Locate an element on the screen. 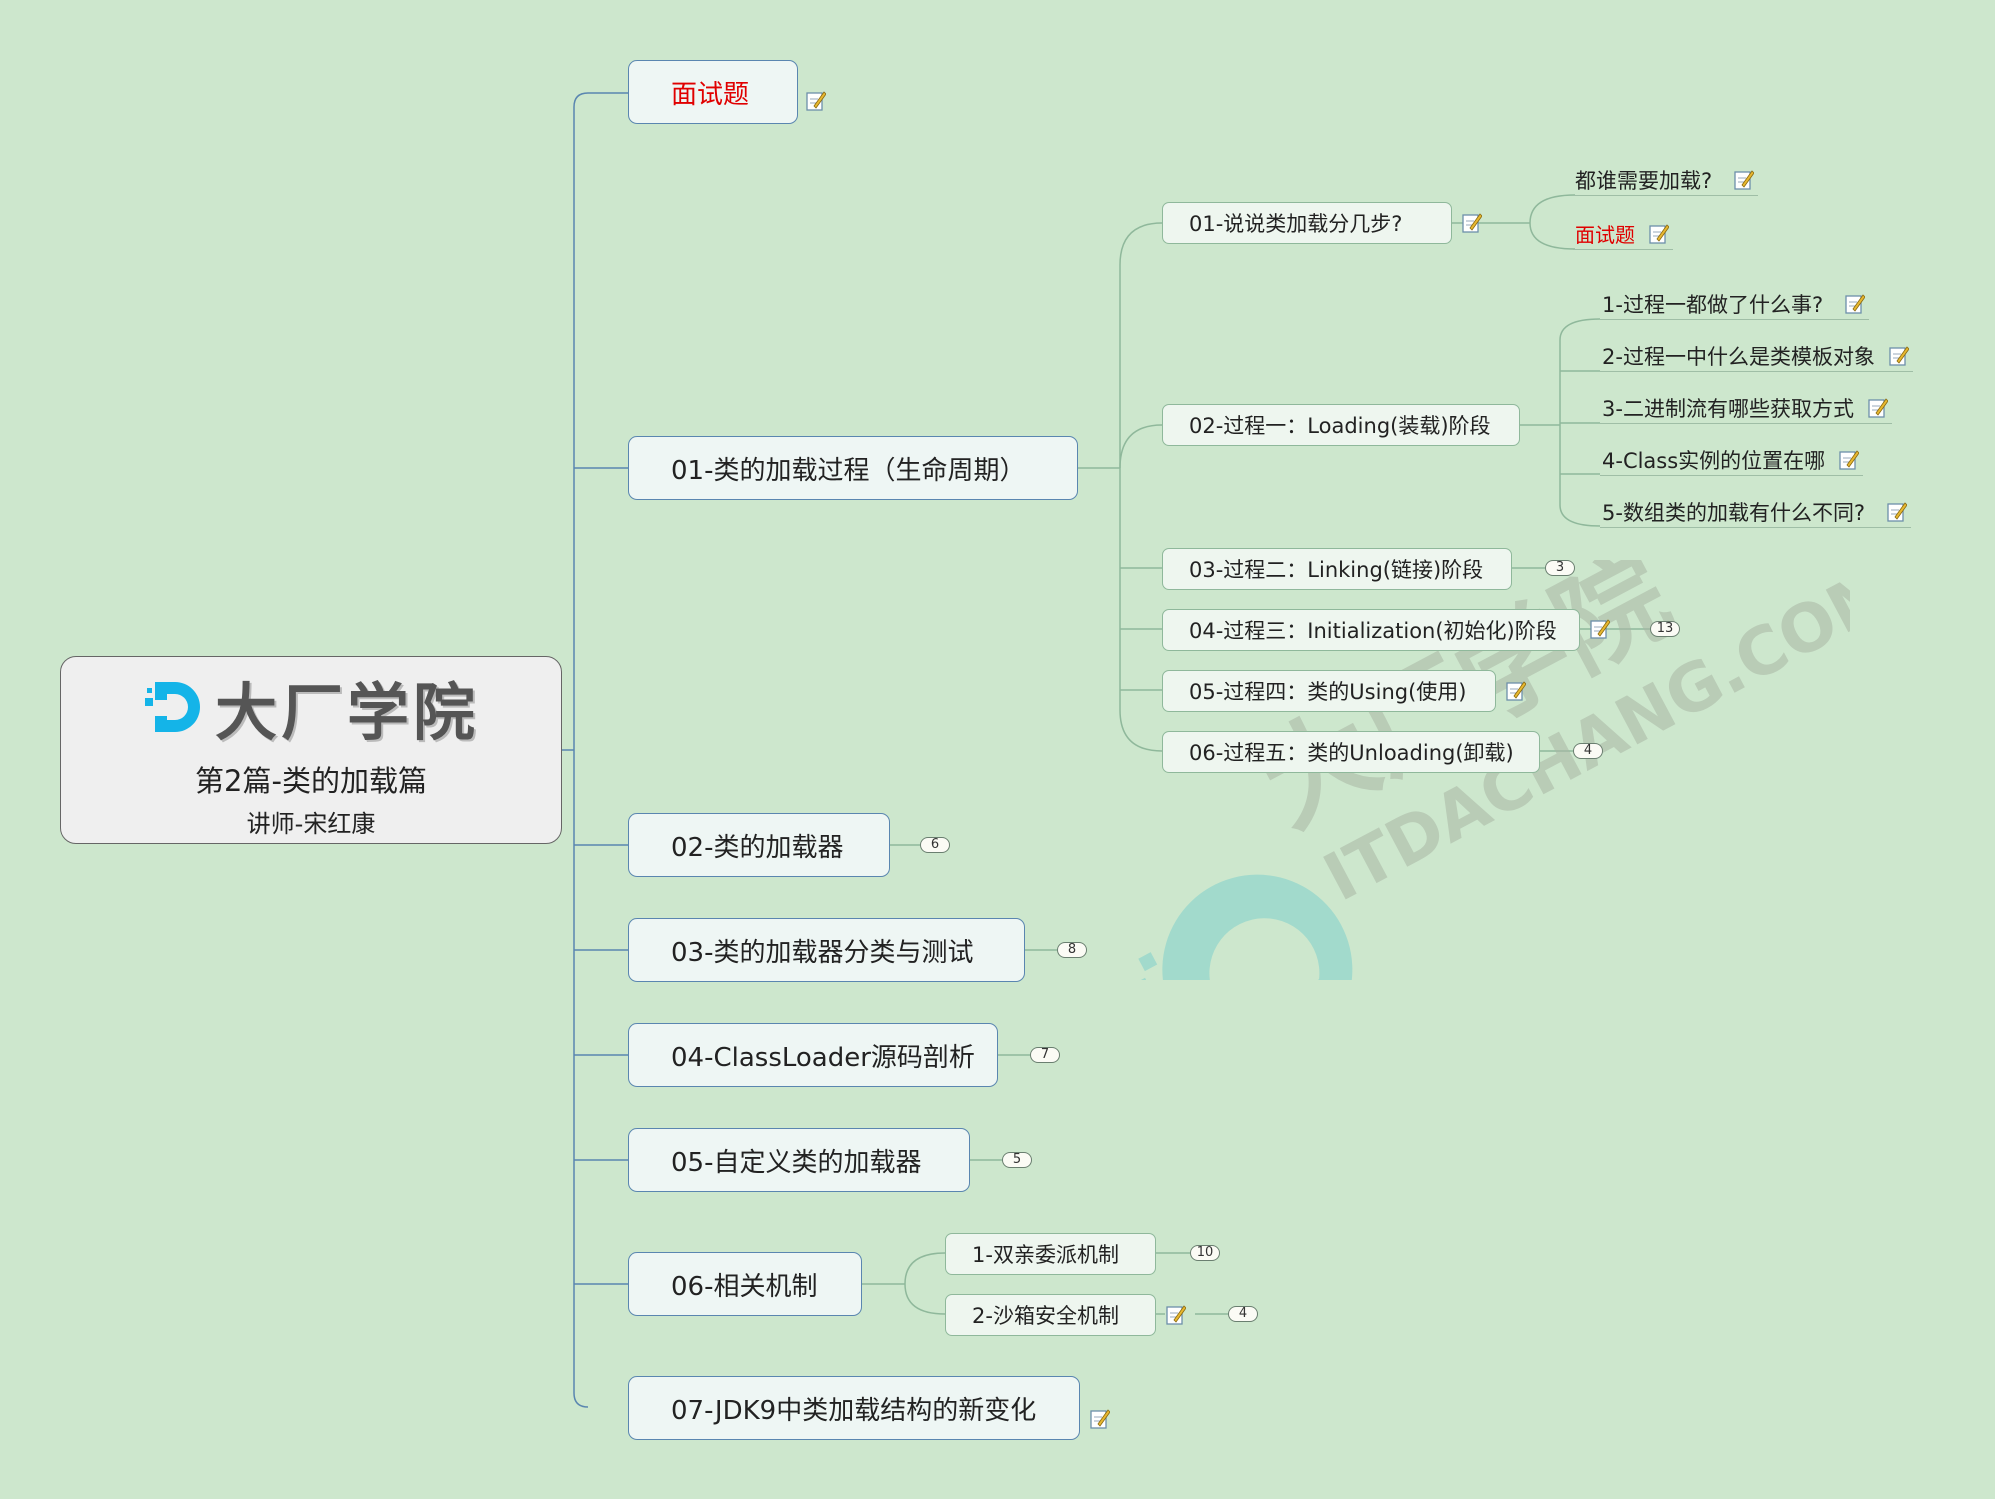 This screenshot has height=1499, width=1995. leaf-array-loading: 5-数组类的加载有什么不同? is located at coordinates (1756, 513).